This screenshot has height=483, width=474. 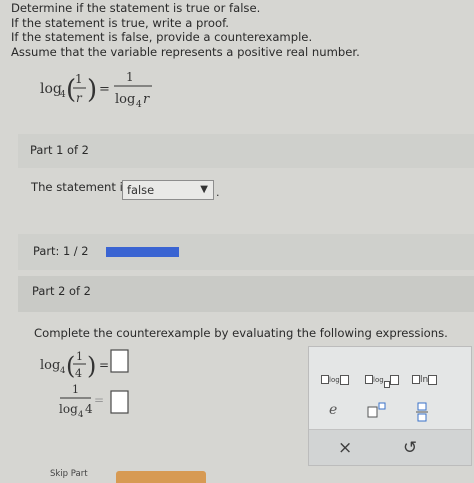 I want to click on exponent-icon, so click(x=376, y=410).